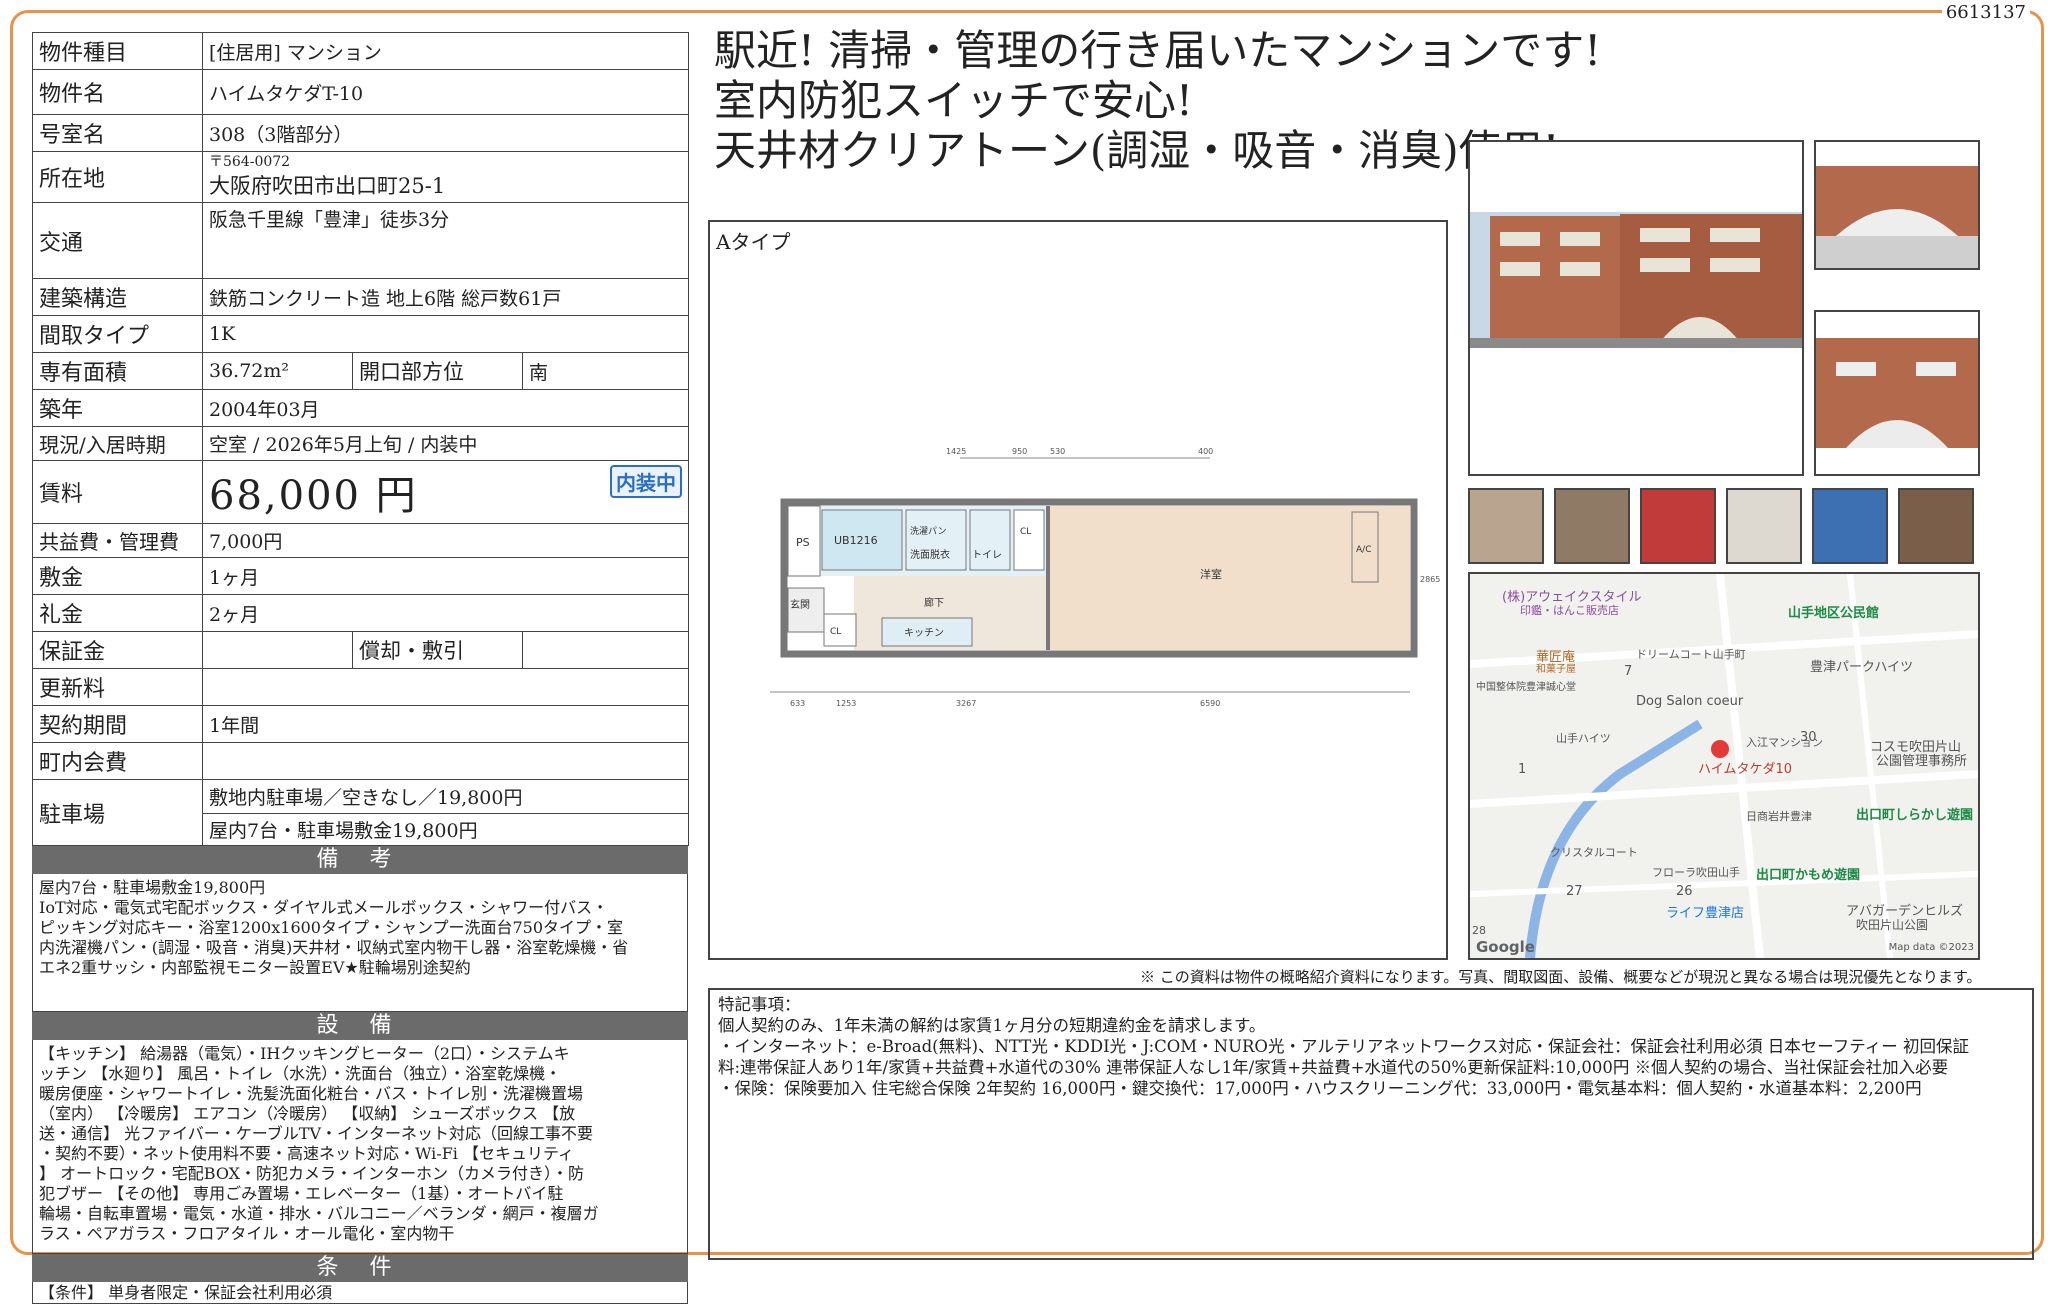 Image resolution: width=2056 pixels, height=1304 pixels. Describe the element at coordinates (437, 650) in the screenshot. I see `amortization-label: 償却・敷引` at that location.